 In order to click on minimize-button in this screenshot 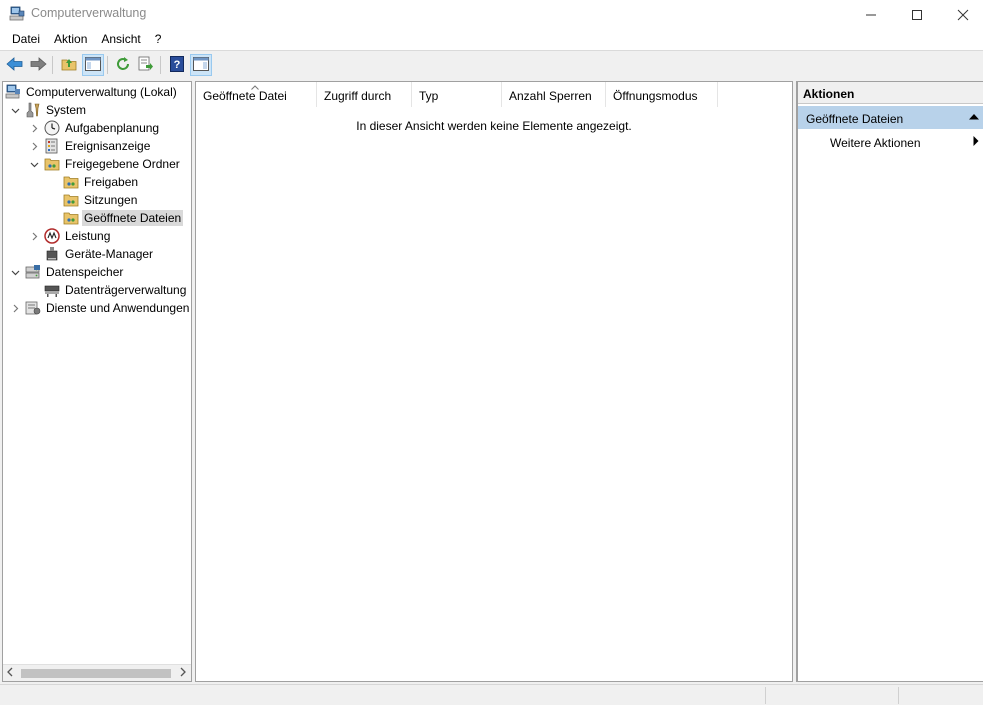, I will do `click(871, 14)`.